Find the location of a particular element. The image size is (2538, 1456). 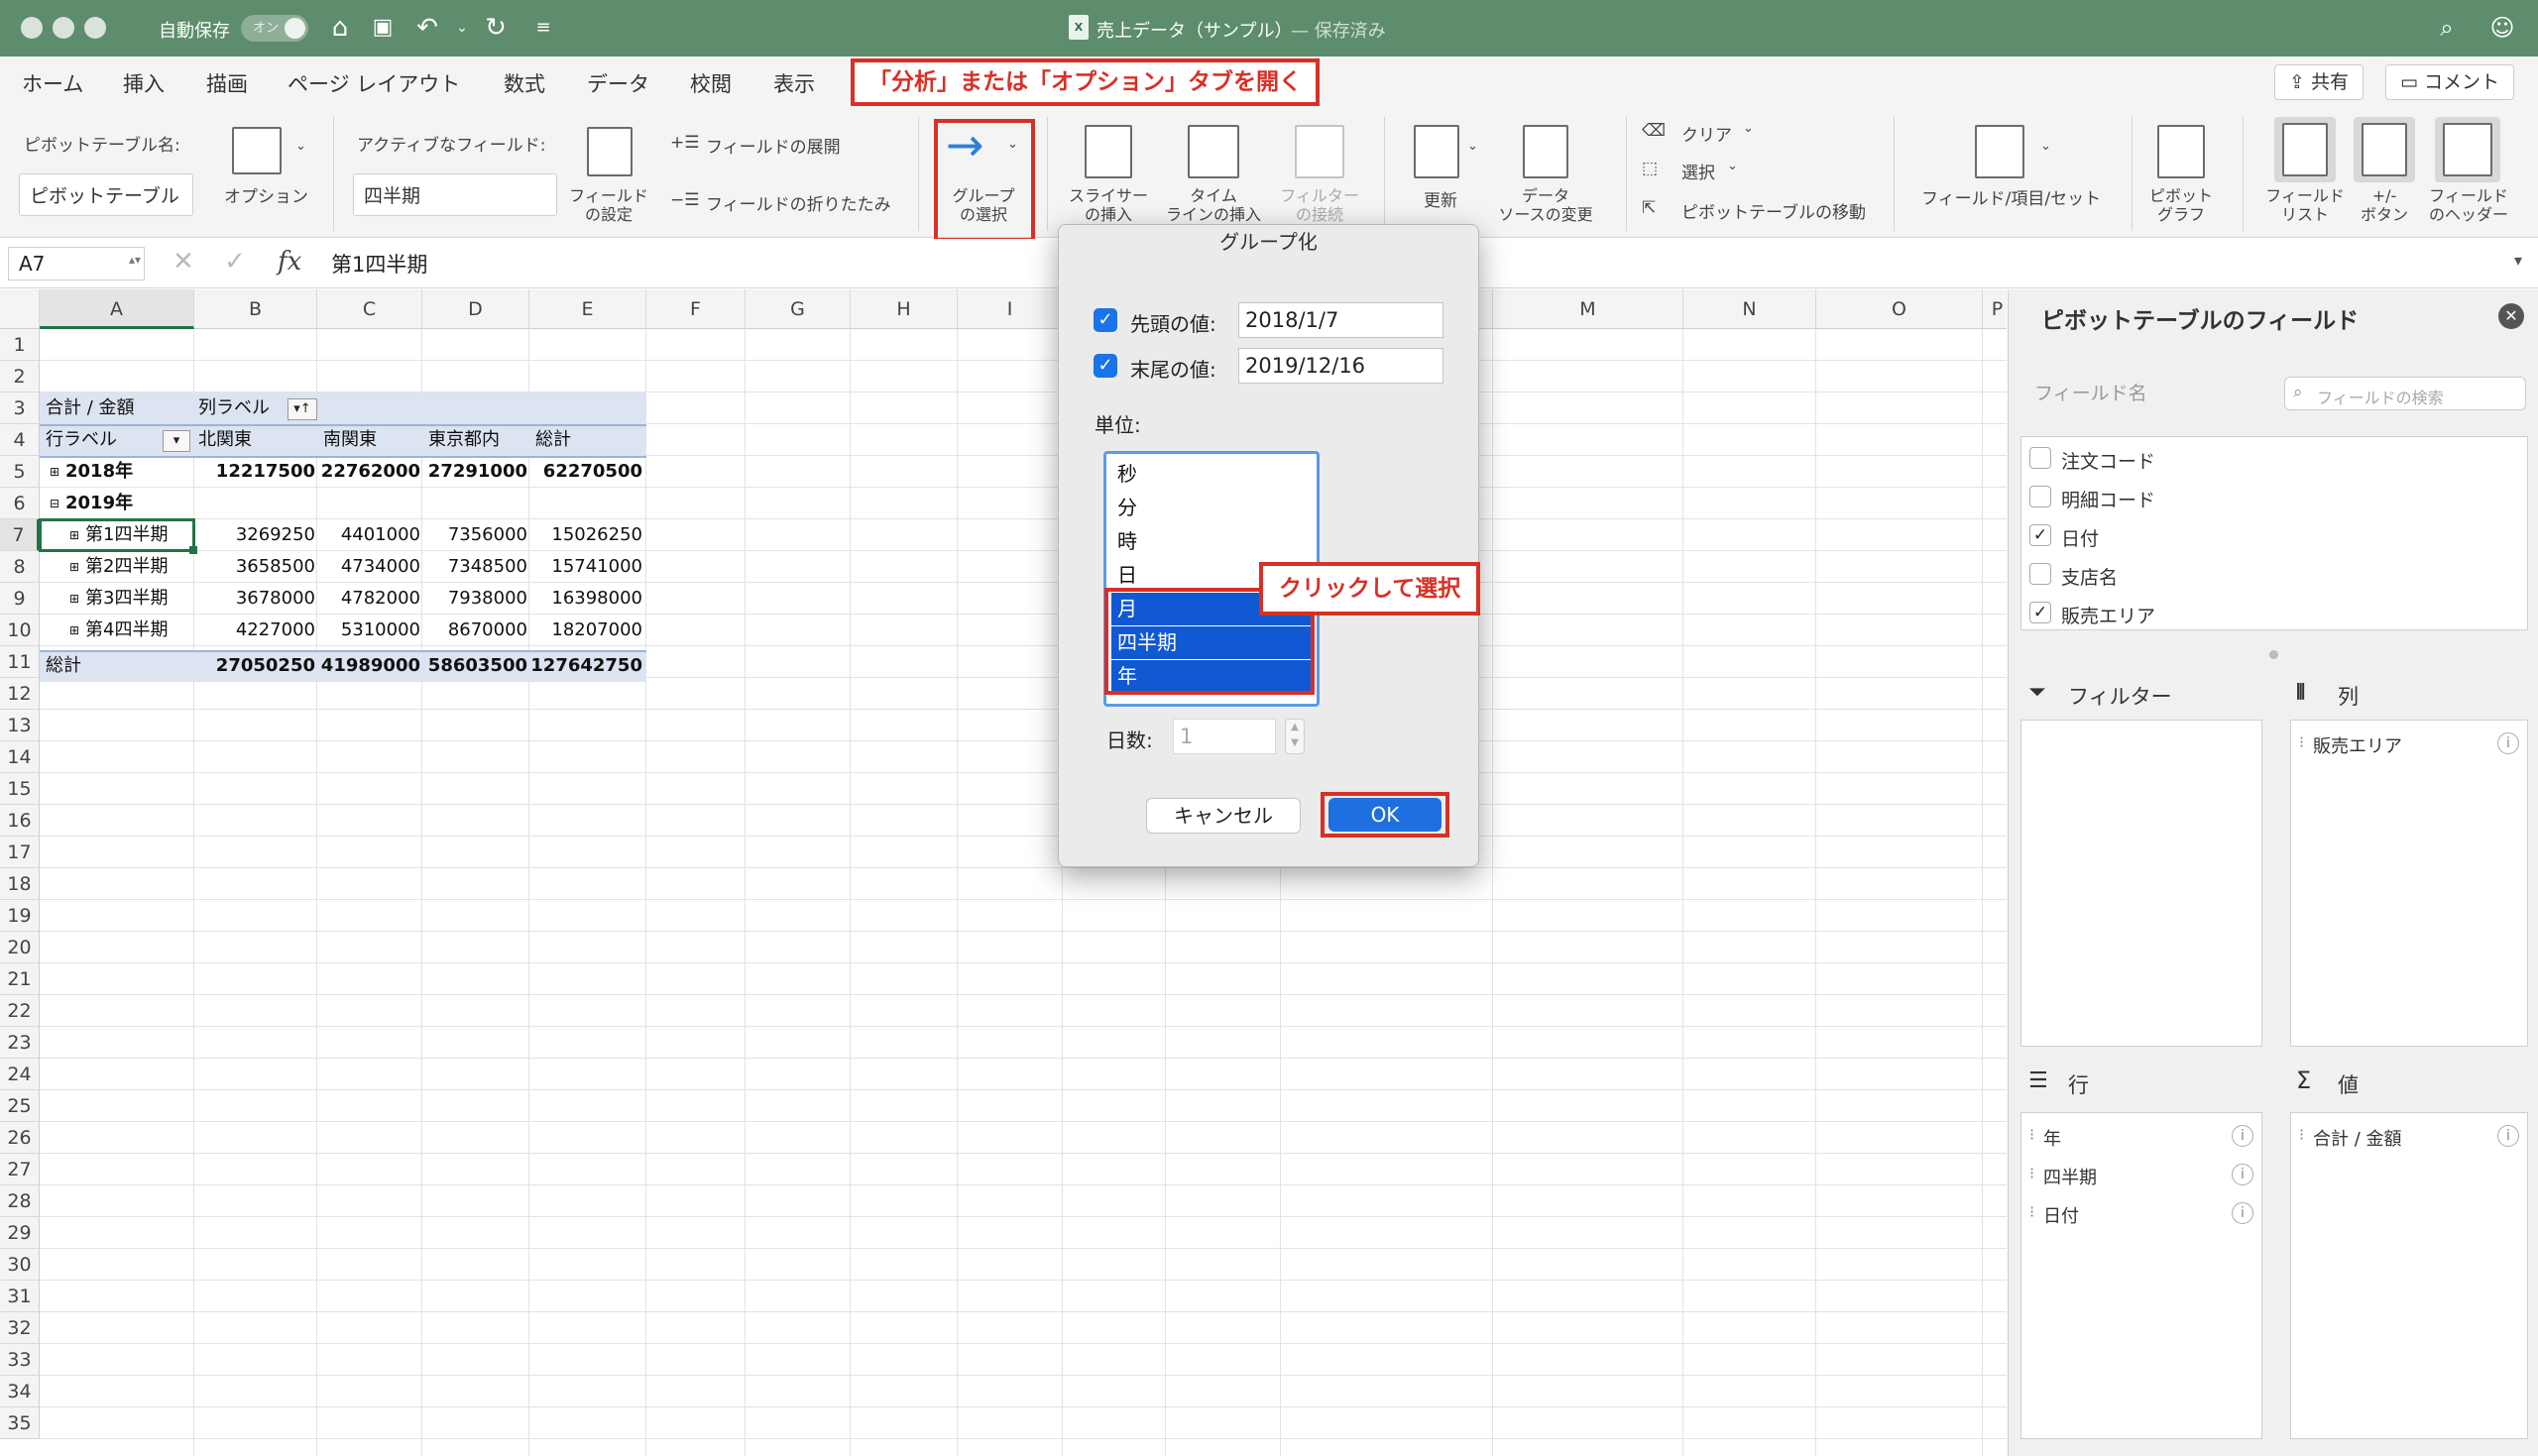

undo-icon: ↶ is located at coordinates (427, 28).